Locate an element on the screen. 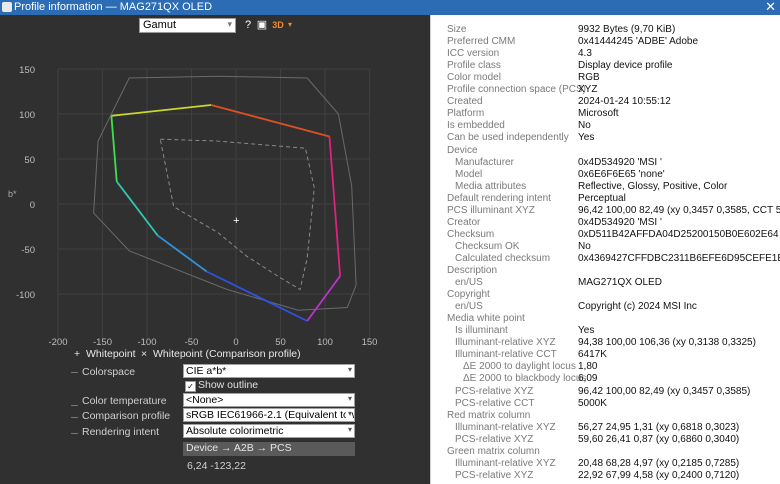  property-row: ICC version 4.3 is located at coordinates (605, 54).